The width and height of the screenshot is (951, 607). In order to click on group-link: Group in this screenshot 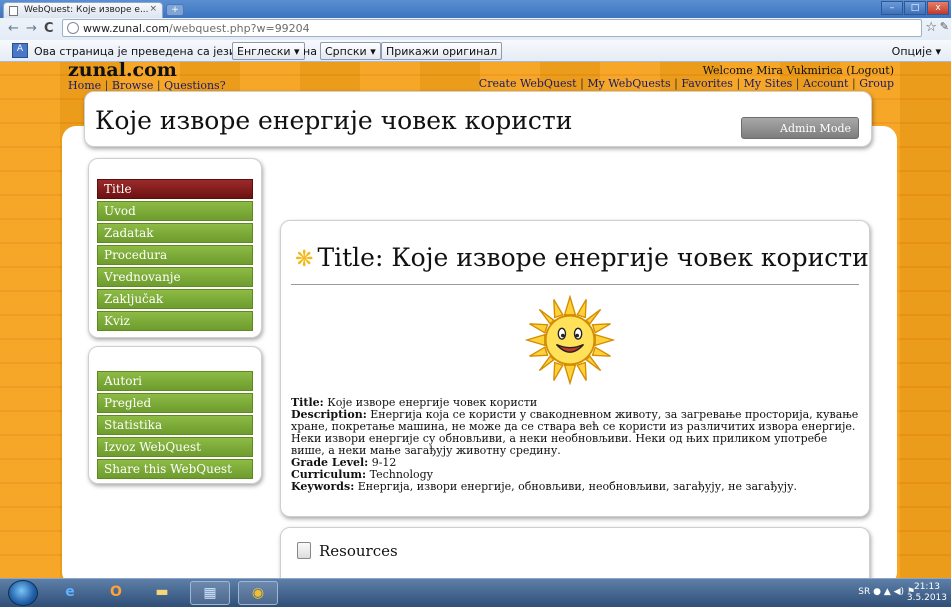, I will do `click(876, 83)`.